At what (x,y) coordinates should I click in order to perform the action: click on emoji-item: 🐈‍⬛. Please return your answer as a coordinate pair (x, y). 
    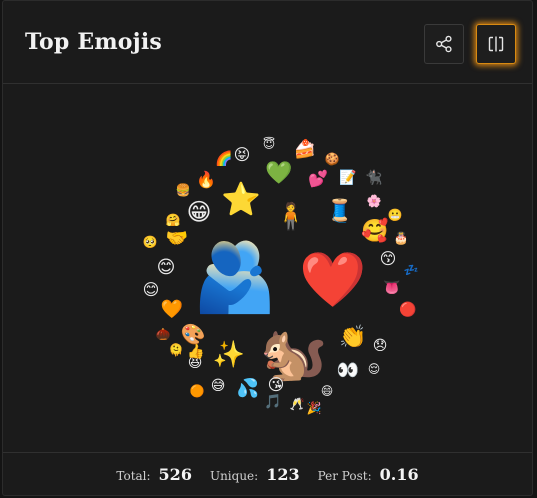
    Looking at the image, I should click on (374, 178).